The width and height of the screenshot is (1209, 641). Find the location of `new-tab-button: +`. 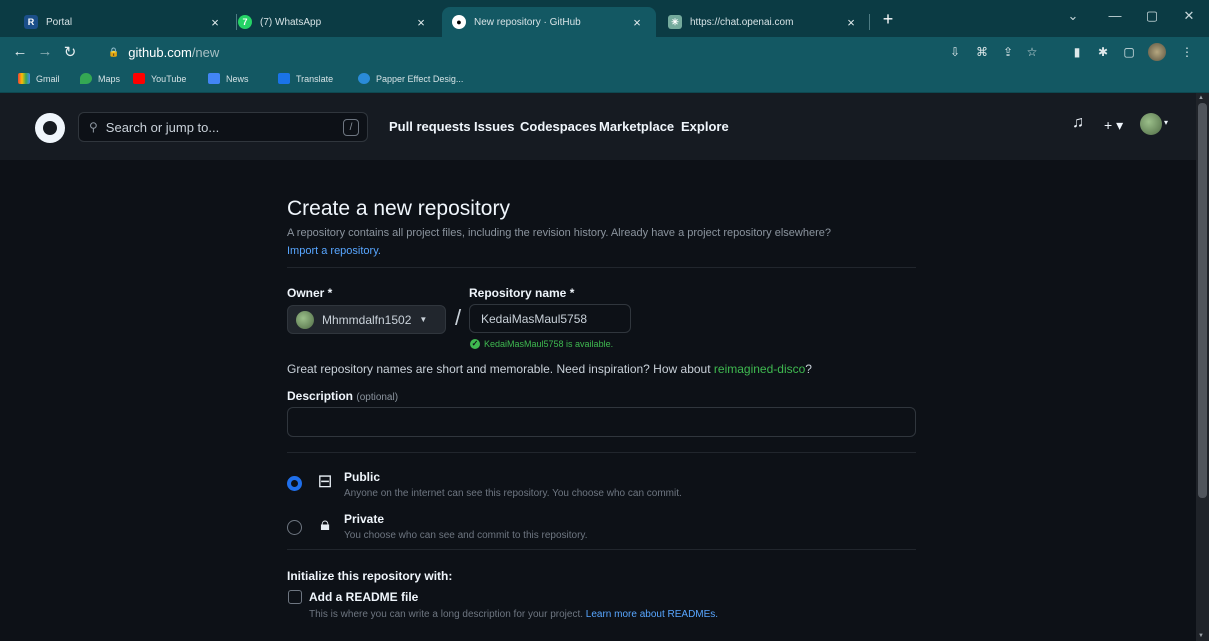

new-tab-button: + is located at coordinates (888, 19).